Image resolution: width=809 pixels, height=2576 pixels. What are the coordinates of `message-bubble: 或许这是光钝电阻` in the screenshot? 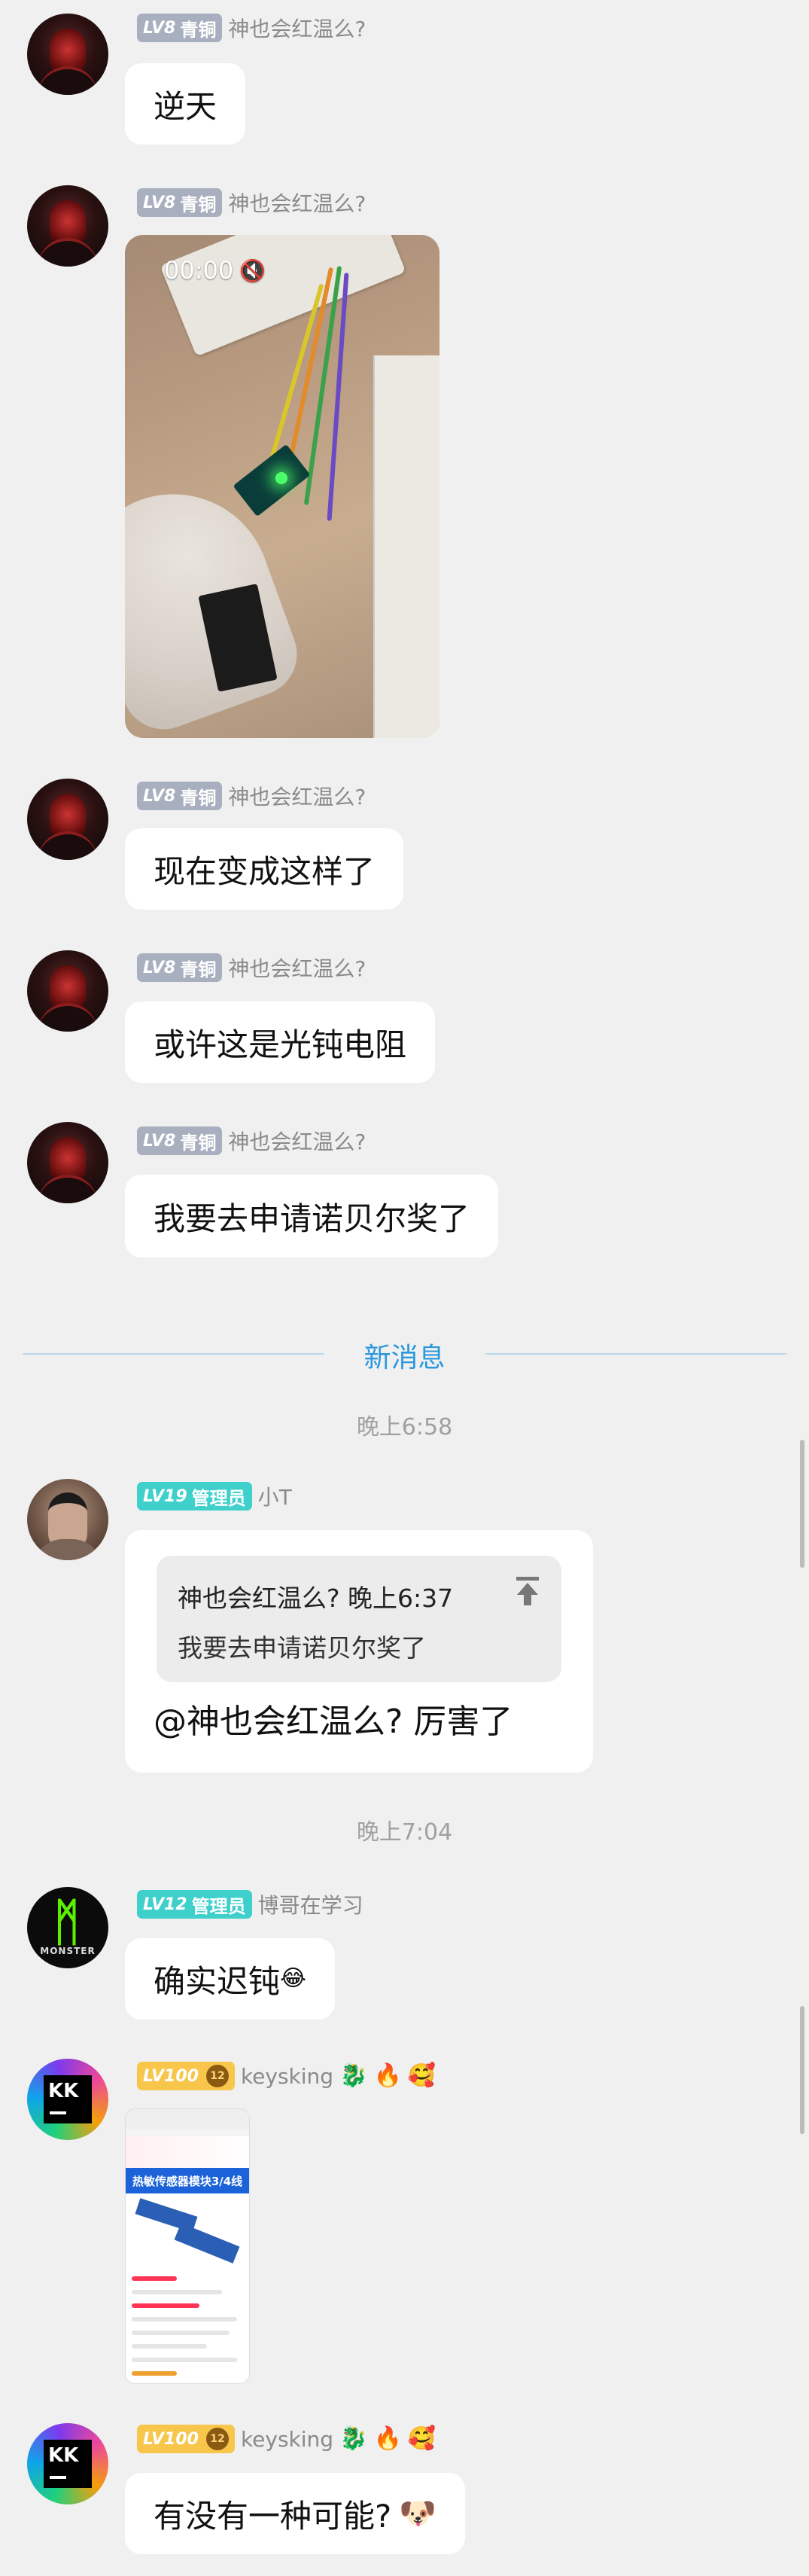 It's located at (280, 1042).